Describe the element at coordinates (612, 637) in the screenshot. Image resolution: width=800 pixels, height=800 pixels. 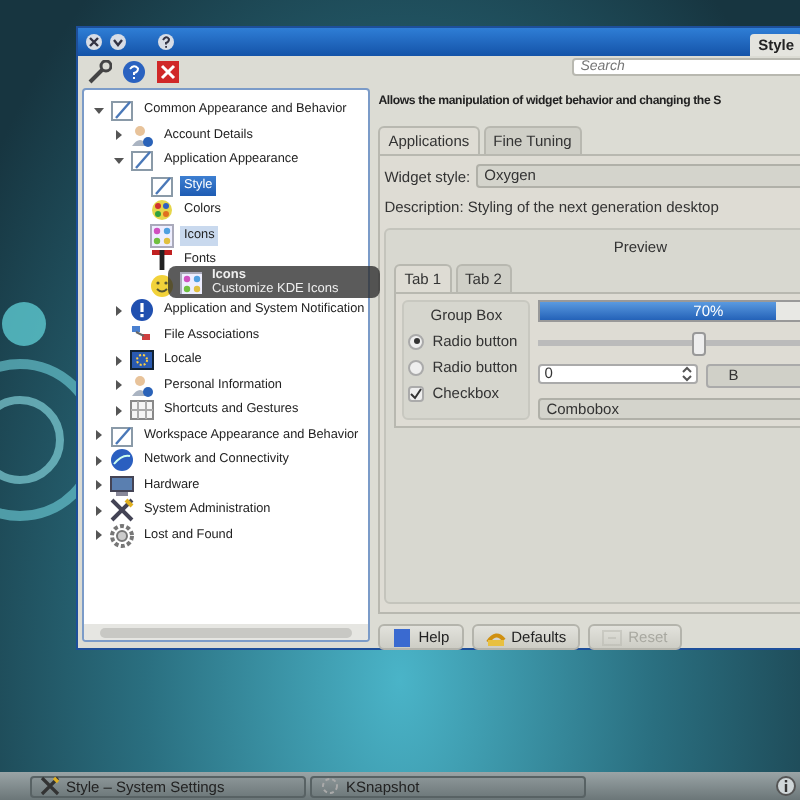
I see `reset-icon` at that location.